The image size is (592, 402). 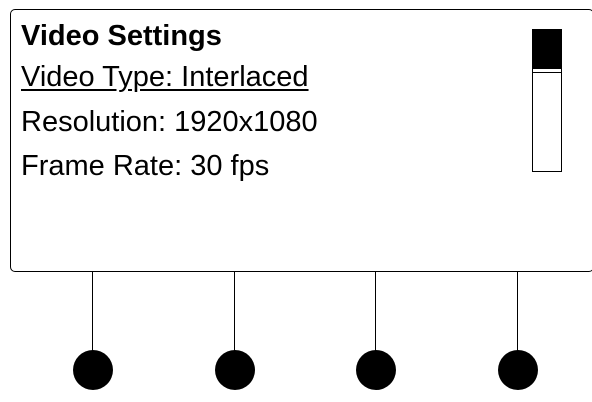 I want to click on menu-item-resolution: Resolution: 1920x1080, so click(x=169, y=122).